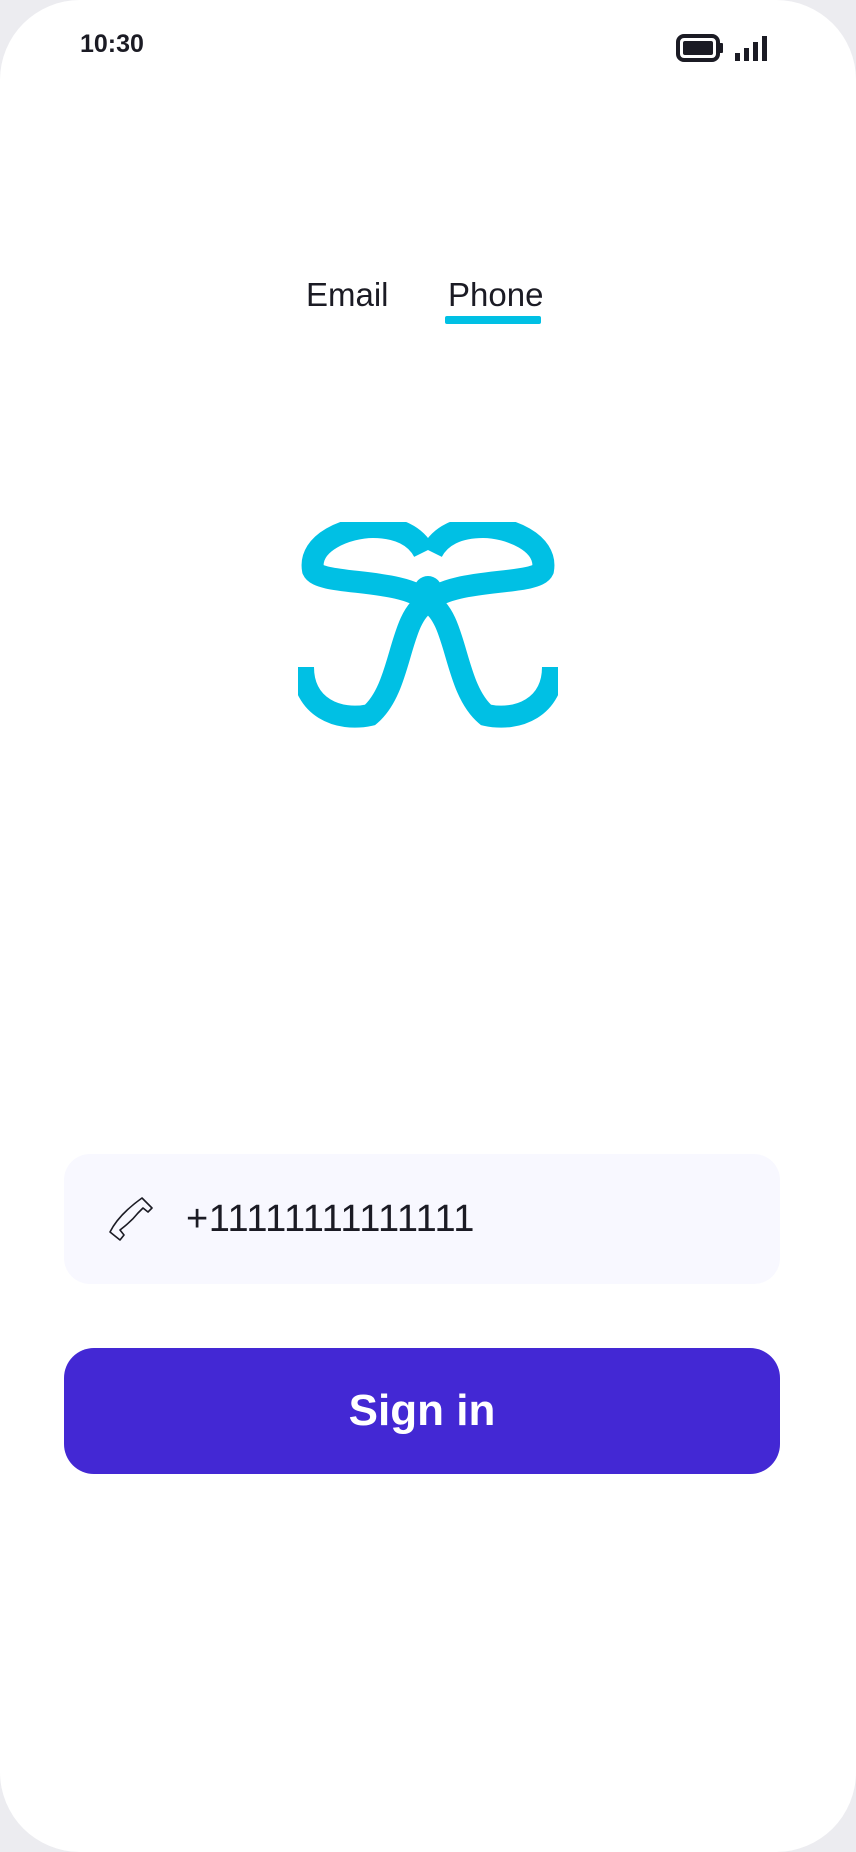 The height and width of the screenshot is (1852, 856). I want to click on tab-email: Email, so click(347, 295).